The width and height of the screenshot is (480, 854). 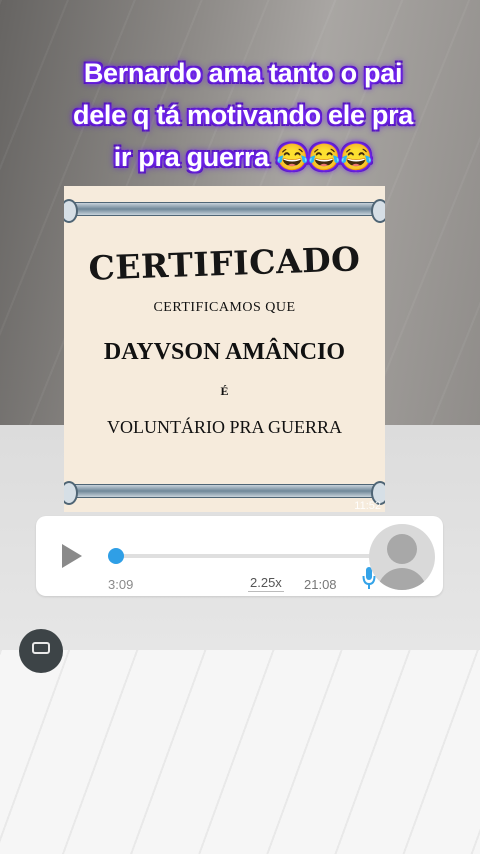 What do you see at coordinates (224, 493) in the screenshot?
I see `certificate-bottom-border` at bounding box center [224, 493].